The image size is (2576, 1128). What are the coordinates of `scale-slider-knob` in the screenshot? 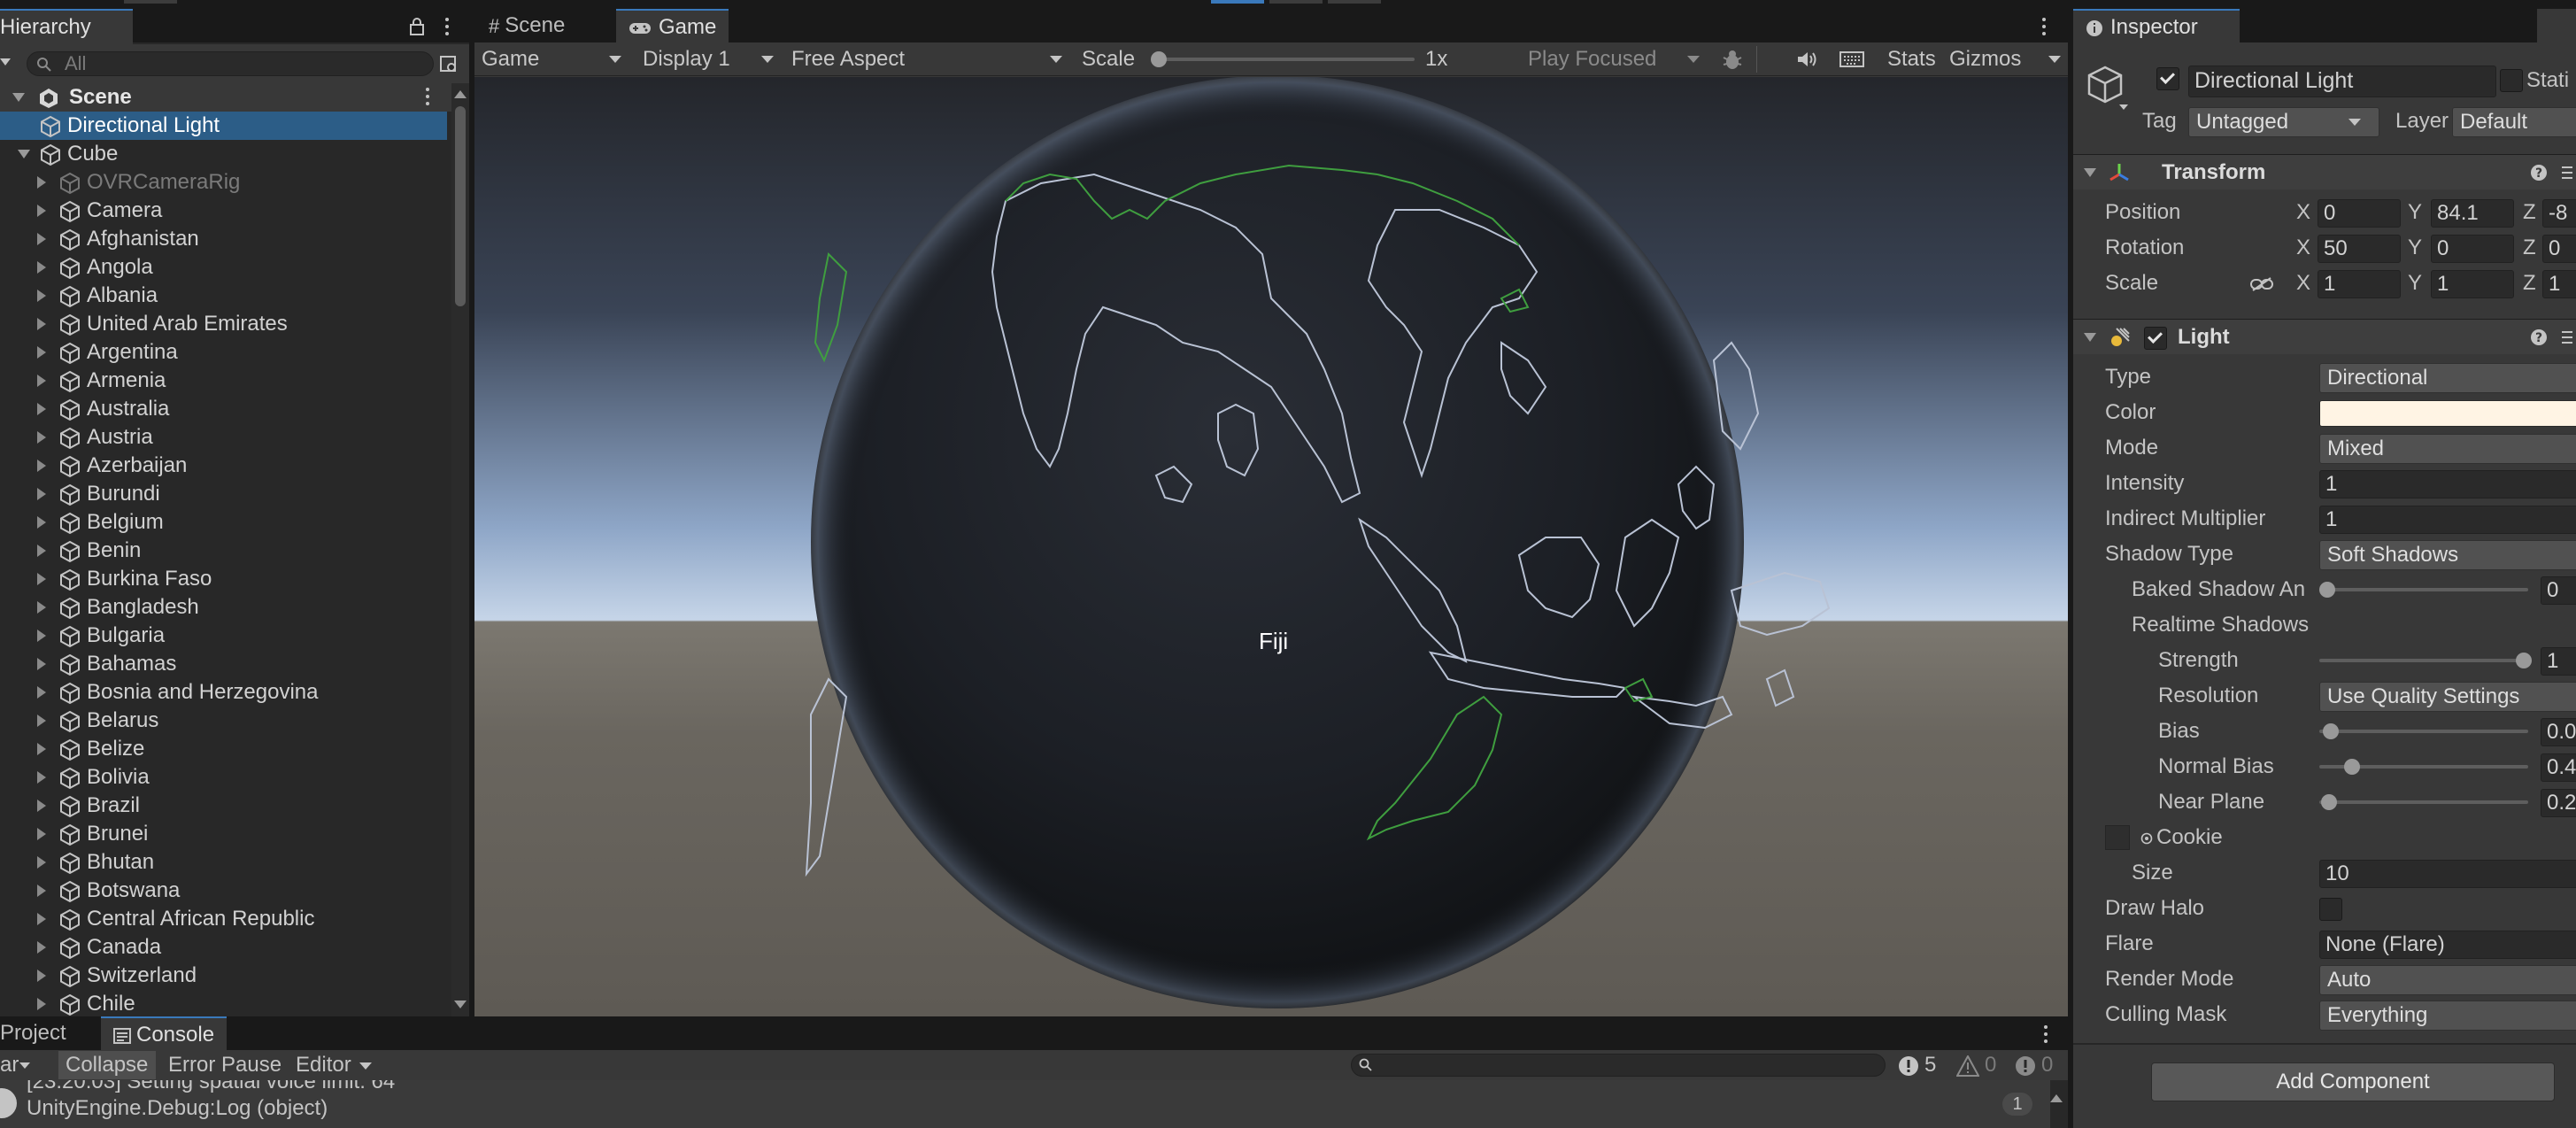 It's located at (1159, 59).